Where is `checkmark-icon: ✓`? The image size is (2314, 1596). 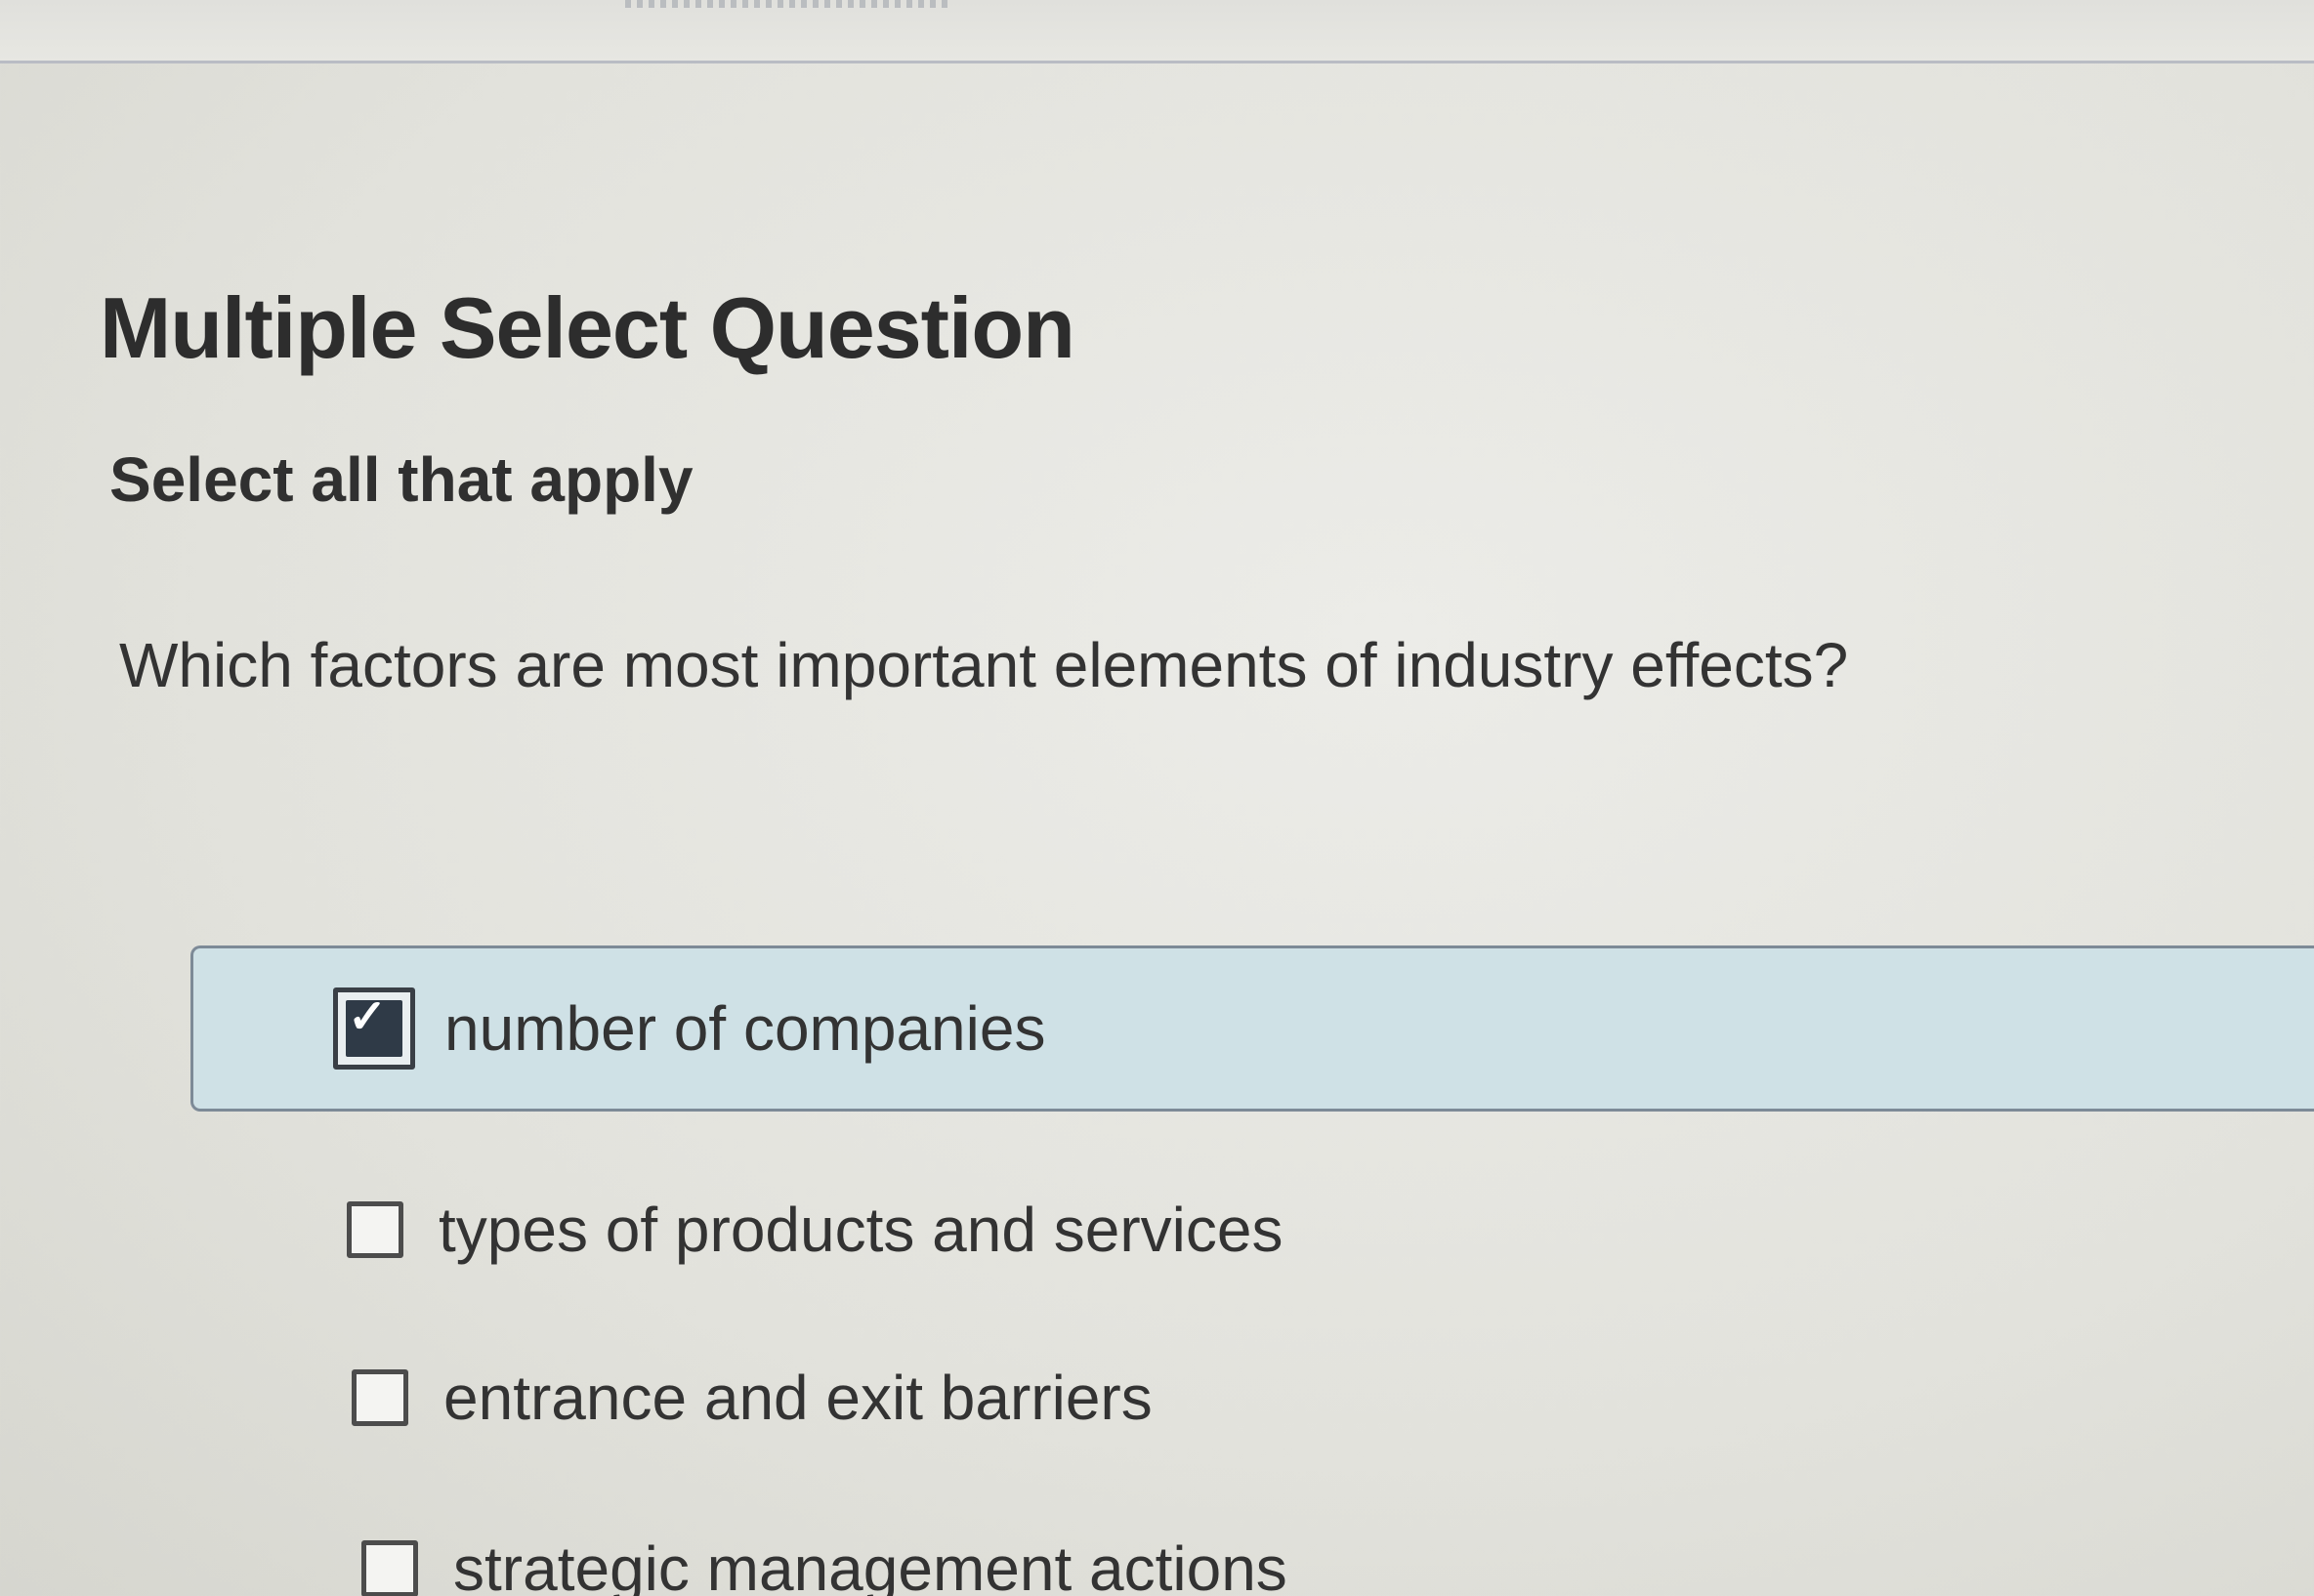
checkmark-icon: ✓ is located at coordinates (368, 1017).